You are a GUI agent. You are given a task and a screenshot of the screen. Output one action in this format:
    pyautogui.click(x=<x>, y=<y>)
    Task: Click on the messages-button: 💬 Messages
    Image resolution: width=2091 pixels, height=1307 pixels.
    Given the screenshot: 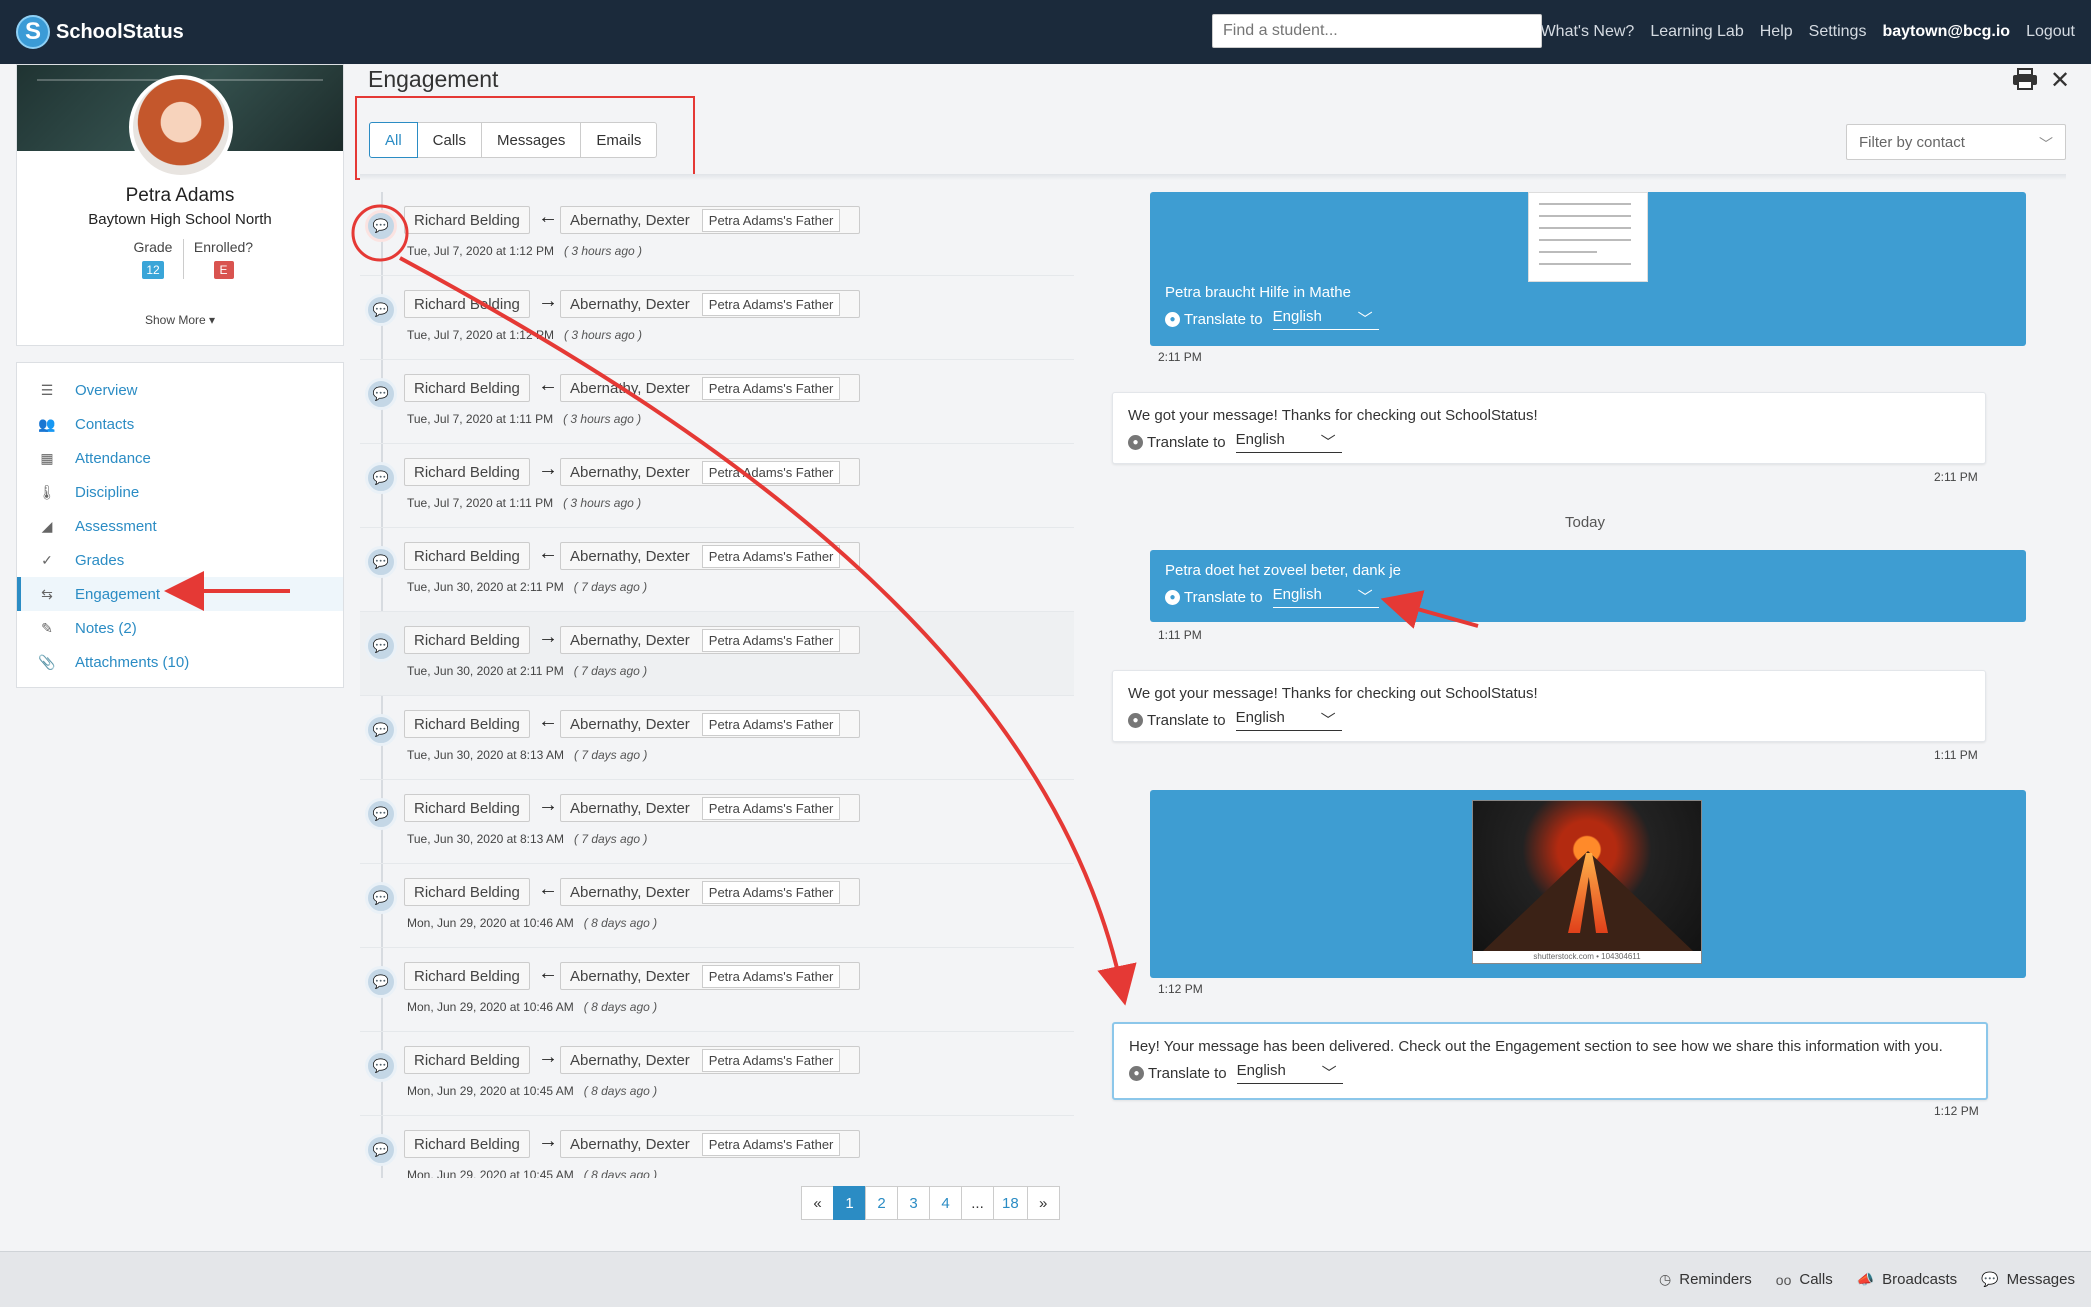 What is the action you would take?
    pyautogui.click(x=2028, y=1279)
    